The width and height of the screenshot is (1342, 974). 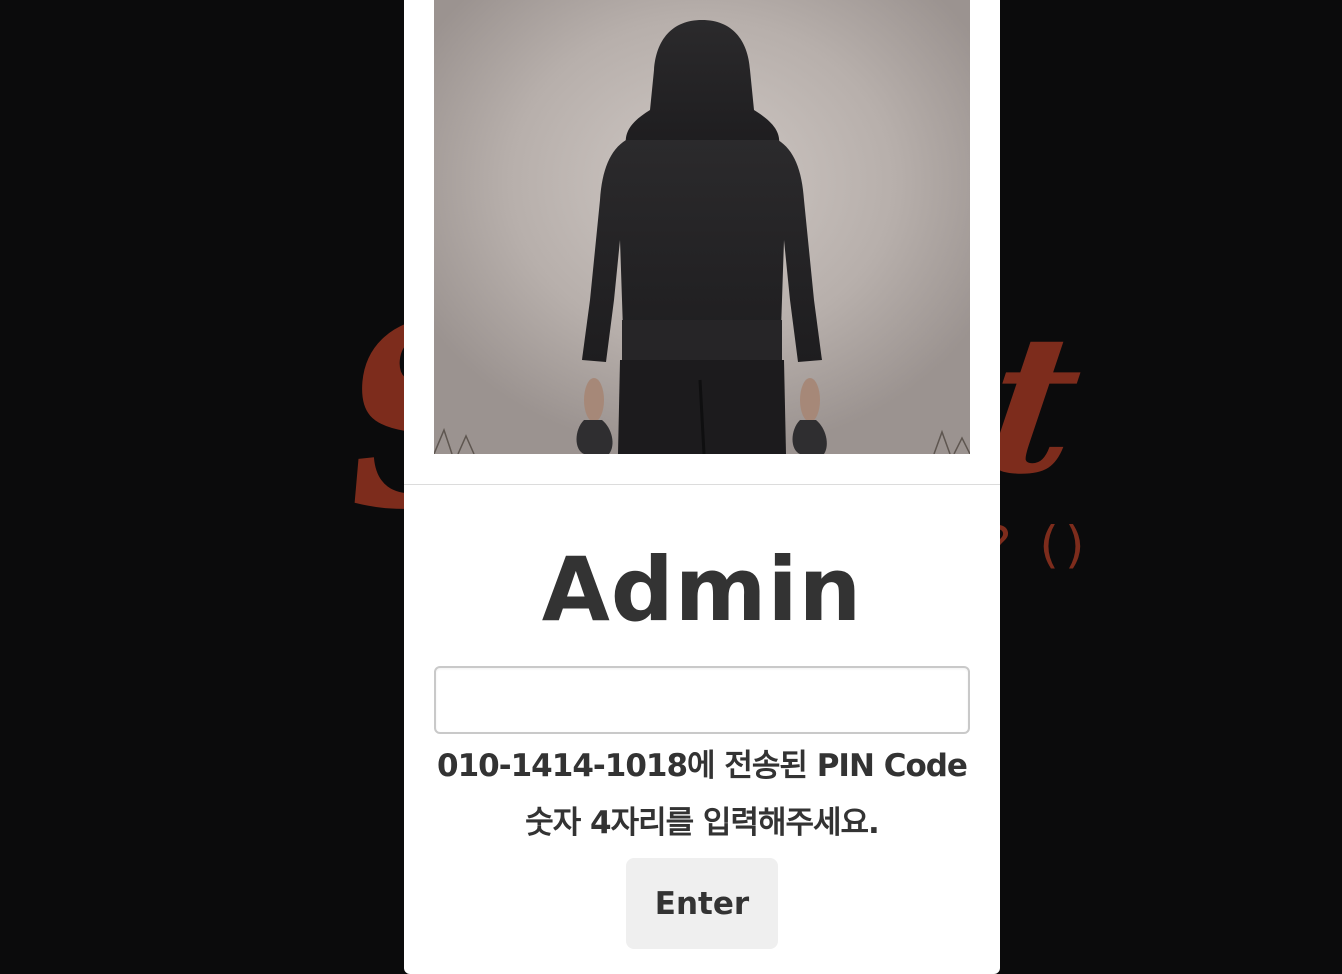 I want to click on background-logo-subtitle: ? (), so click(x=1038, y=545).